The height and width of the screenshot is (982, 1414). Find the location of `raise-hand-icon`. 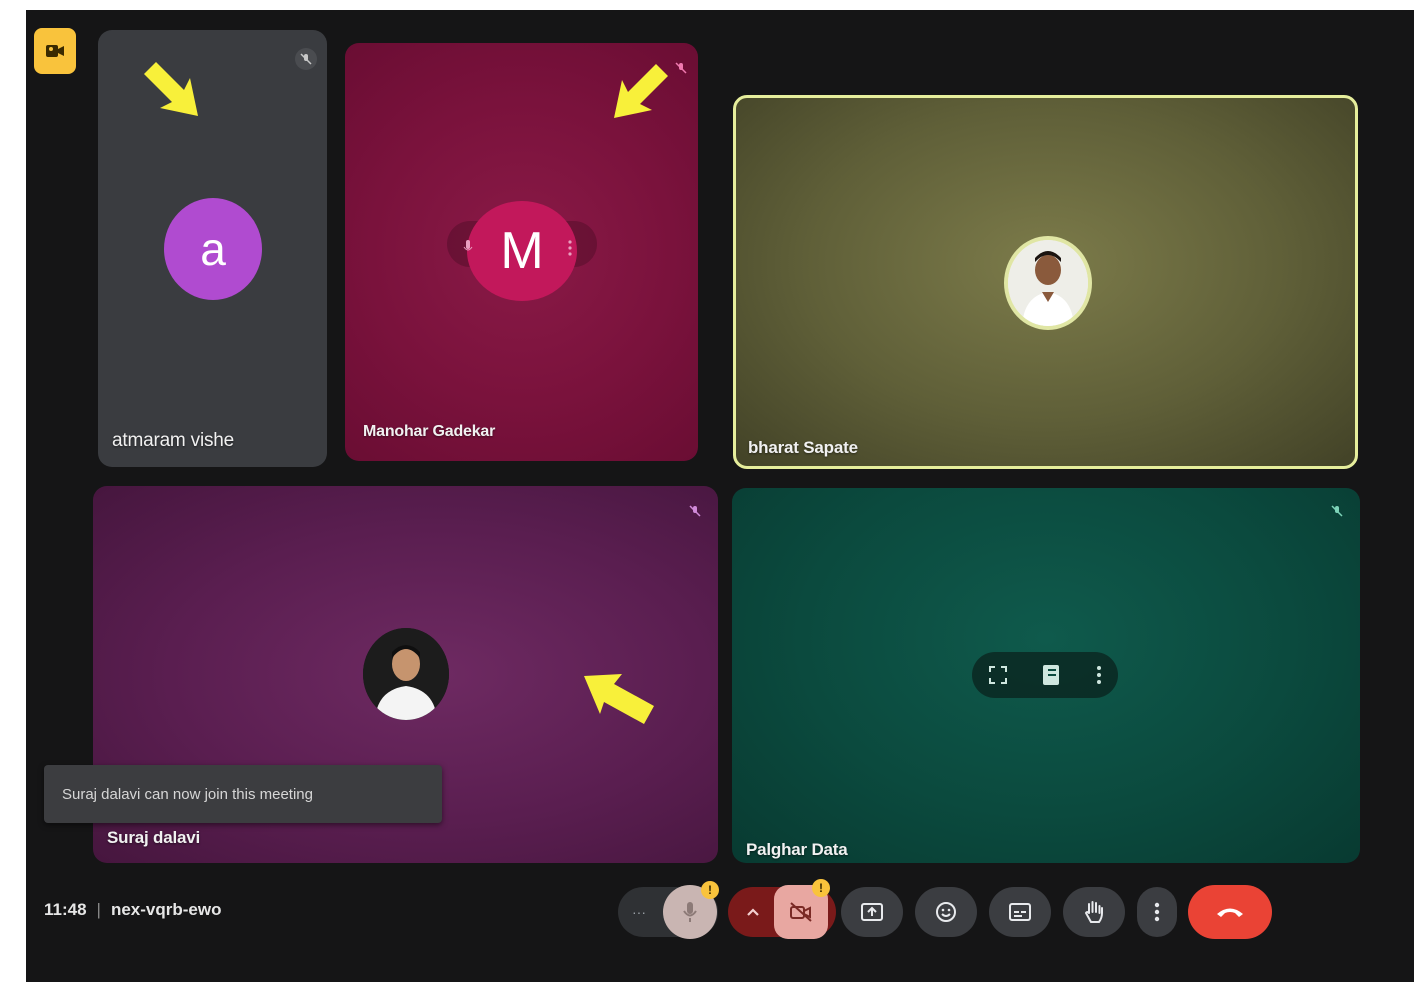

raise-hand-icon is located at coordinates (1093, 912).